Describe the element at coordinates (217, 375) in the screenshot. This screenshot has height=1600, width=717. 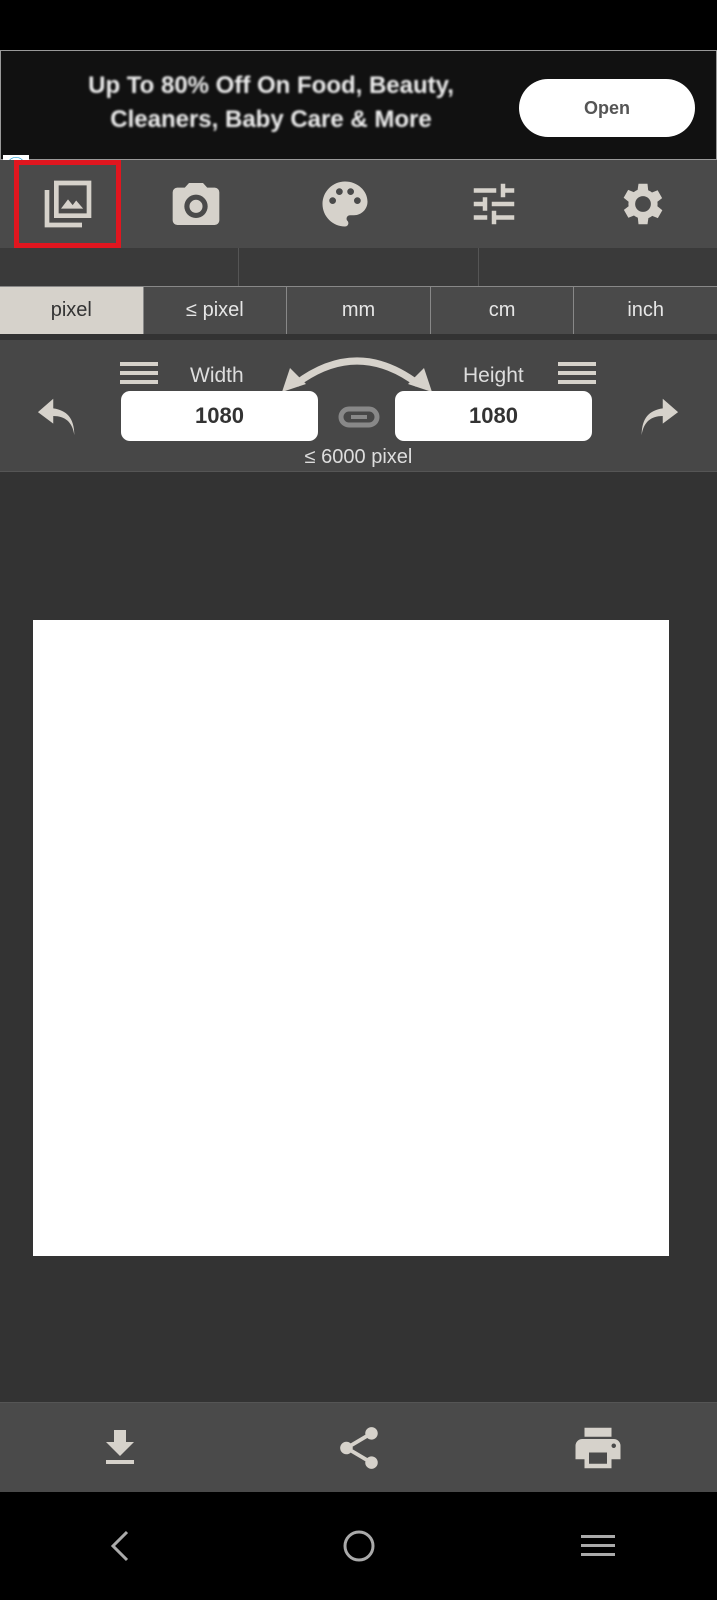
I see `width-label: Width` at that location.